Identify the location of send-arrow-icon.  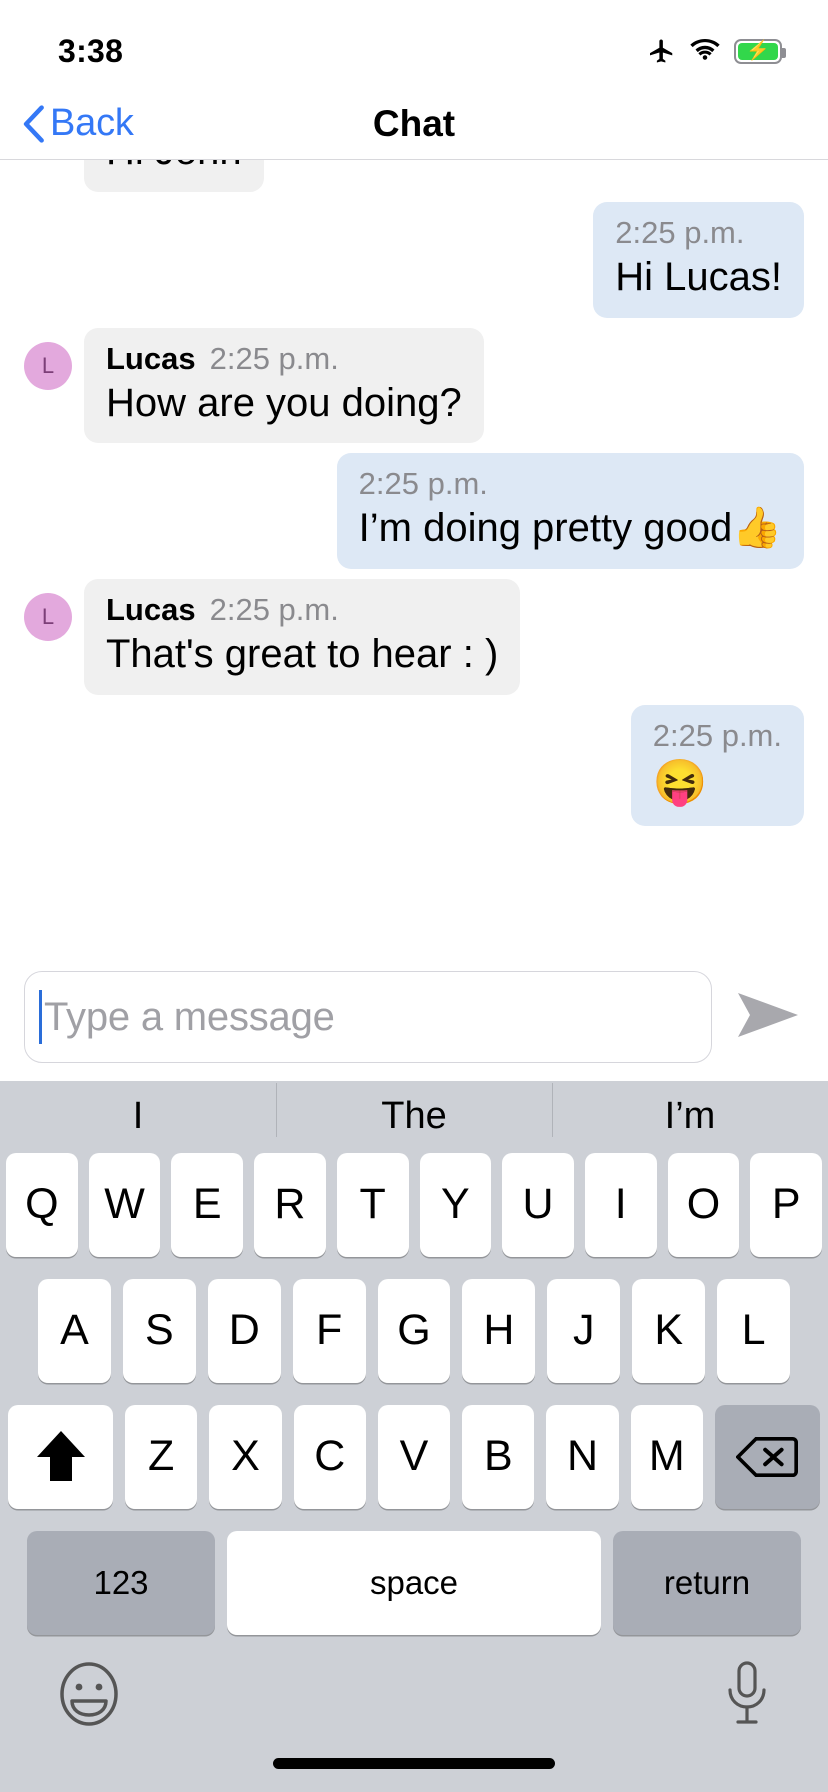
(768, 1017).